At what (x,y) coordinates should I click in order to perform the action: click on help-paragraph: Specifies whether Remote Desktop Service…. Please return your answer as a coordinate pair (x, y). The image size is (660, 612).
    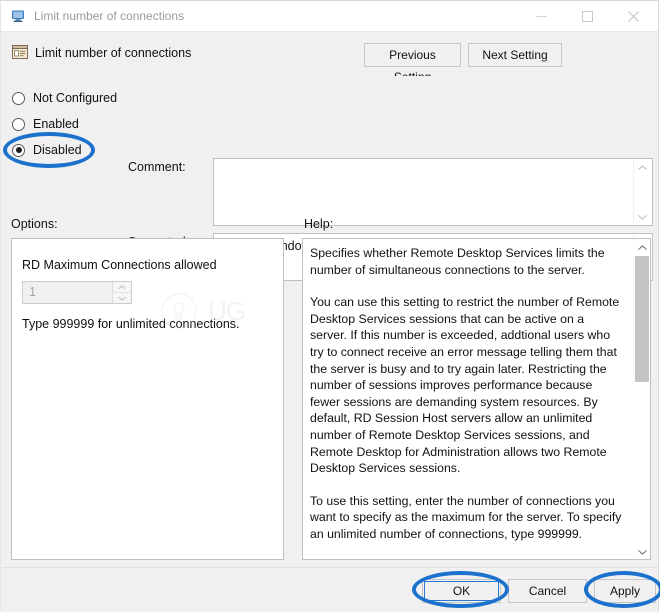
    Looking at the image, I should click on (457, 261).